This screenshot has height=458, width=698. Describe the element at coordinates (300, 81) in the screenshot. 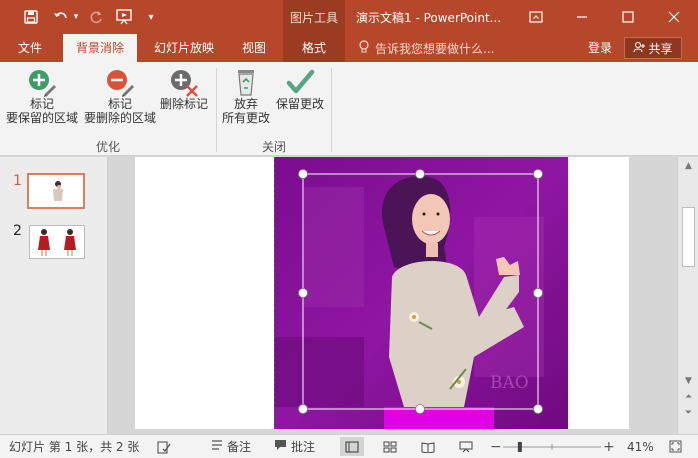

I see `checkmark-icon` at that location.